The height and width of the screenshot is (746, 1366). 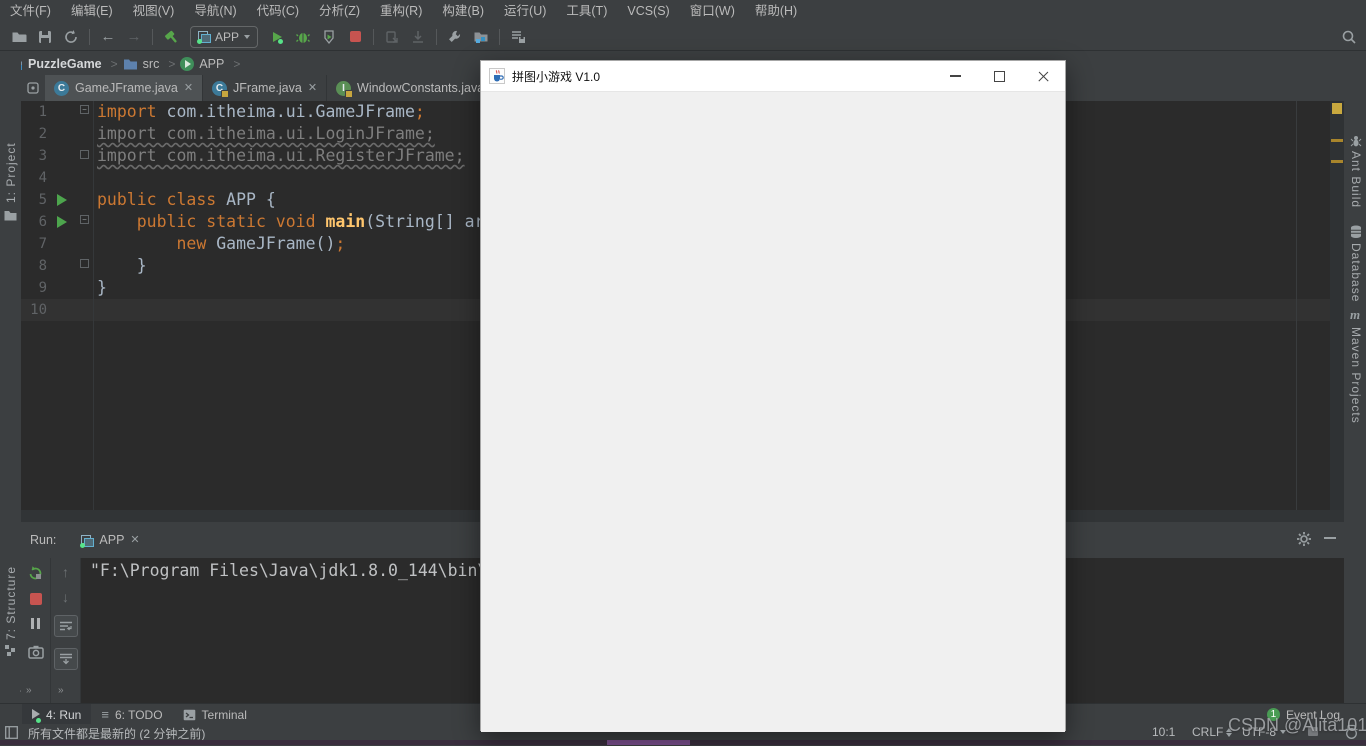 I want to click on tool-window-switcher-icon, so click(x=11, y=732).